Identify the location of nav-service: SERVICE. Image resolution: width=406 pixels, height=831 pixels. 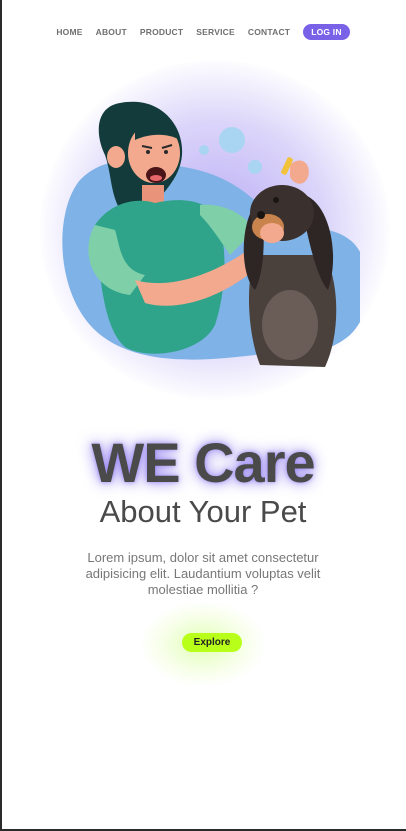
(215, 32).